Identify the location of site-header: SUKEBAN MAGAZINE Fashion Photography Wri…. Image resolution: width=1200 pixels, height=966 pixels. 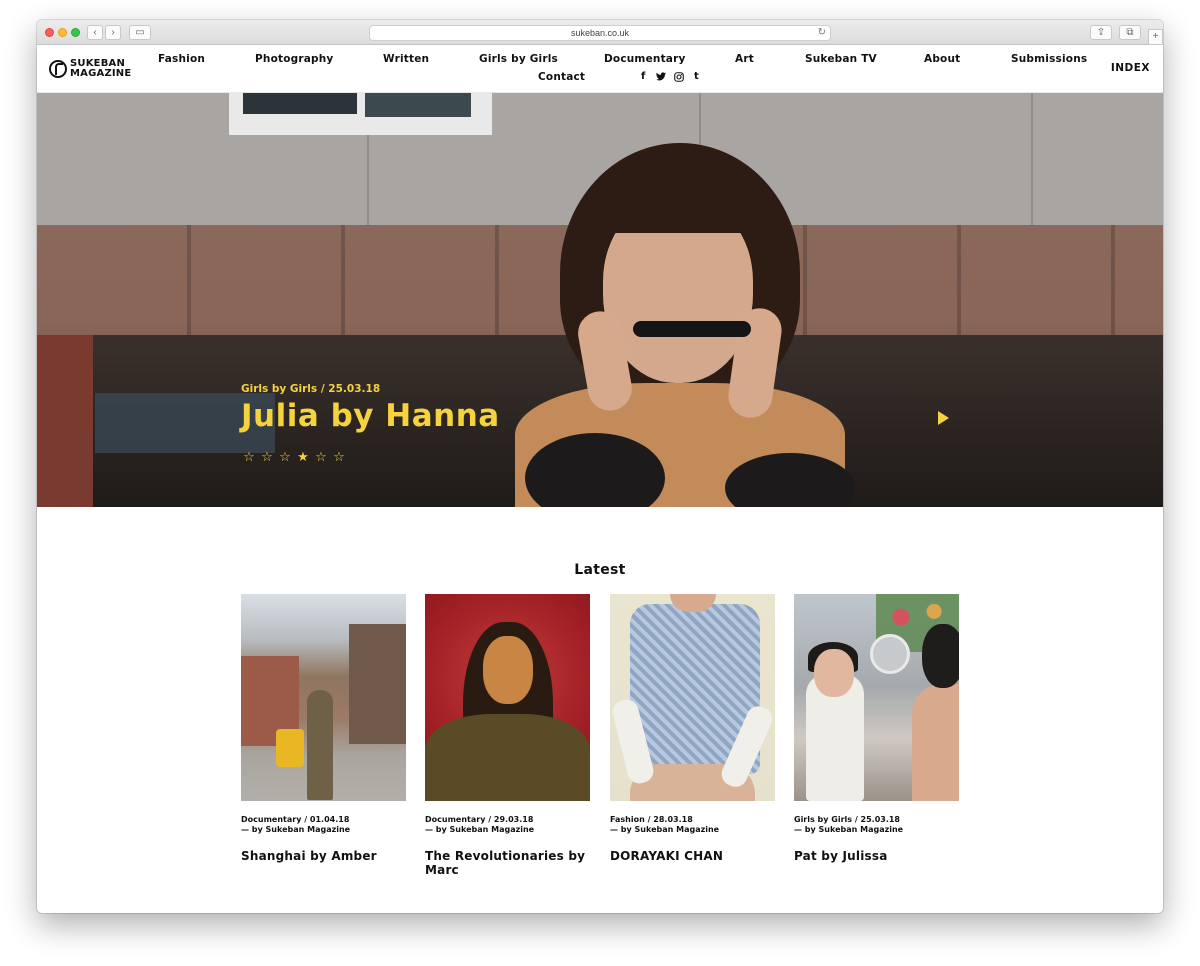
(600, 69).